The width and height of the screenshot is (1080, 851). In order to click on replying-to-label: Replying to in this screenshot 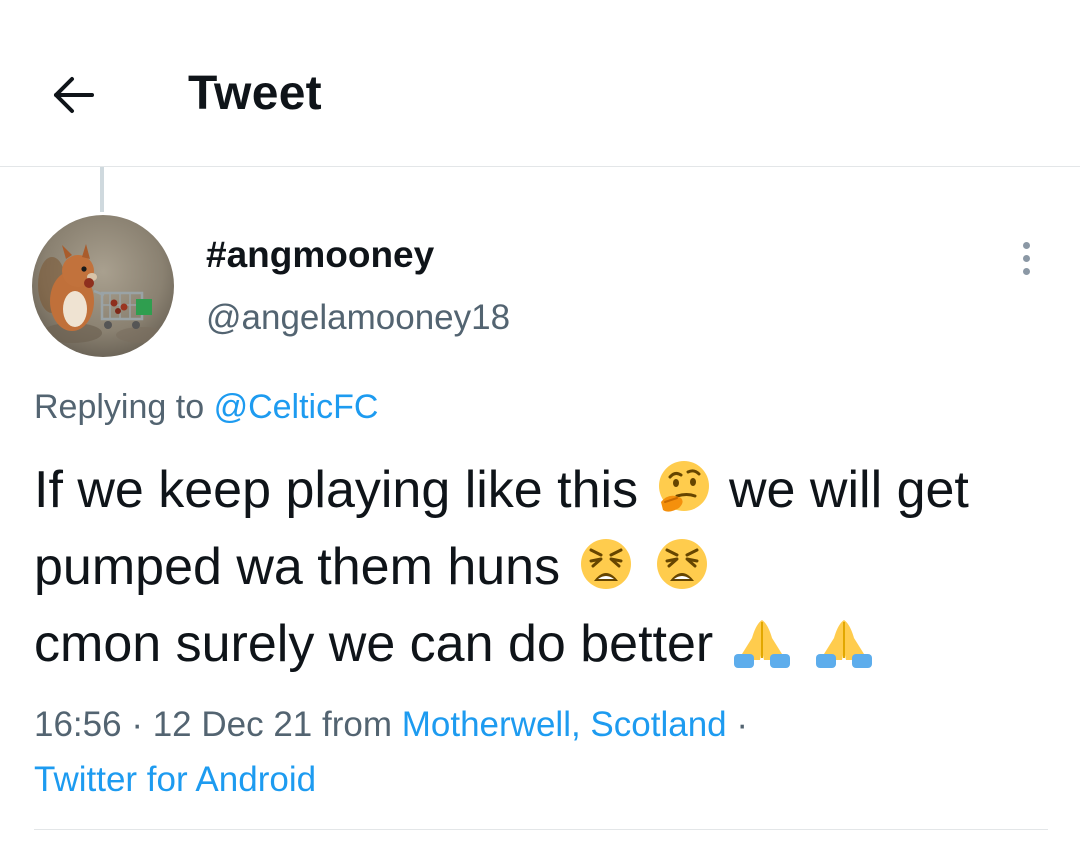, I will do `click(119, 407)`.